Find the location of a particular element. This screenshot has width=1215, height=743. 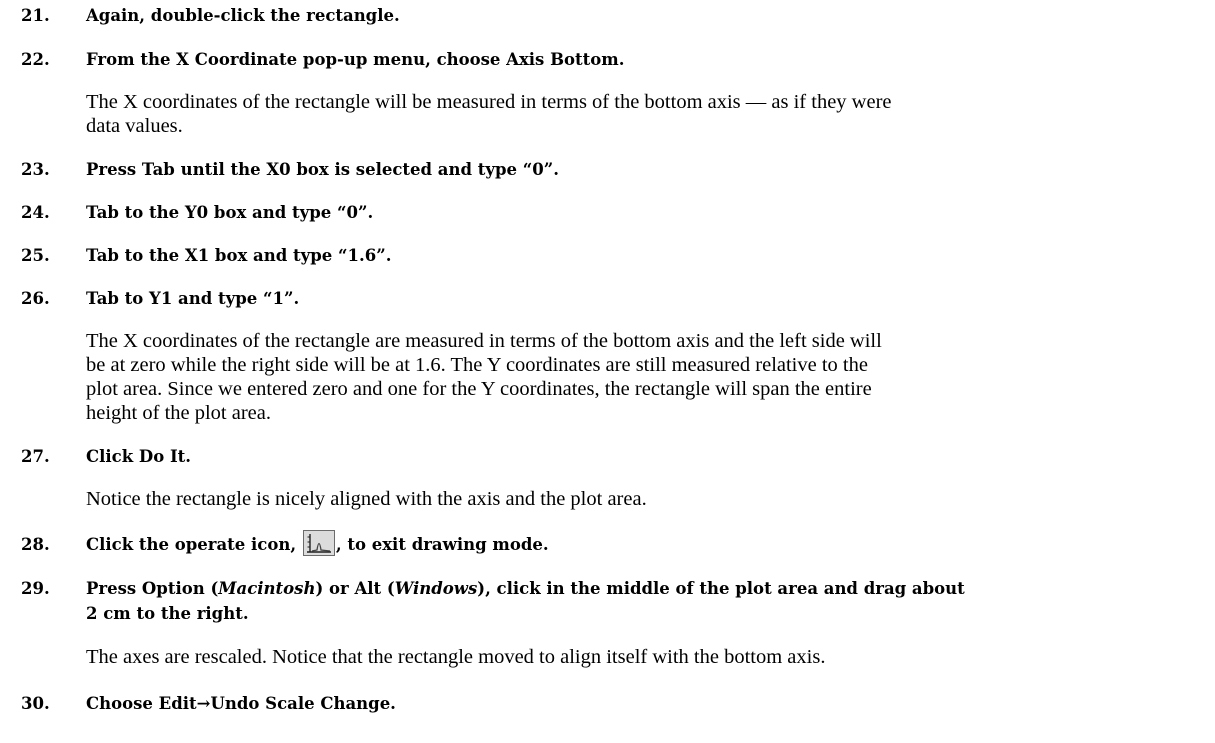

step-number: 25. is located at coordinates (35, 255).